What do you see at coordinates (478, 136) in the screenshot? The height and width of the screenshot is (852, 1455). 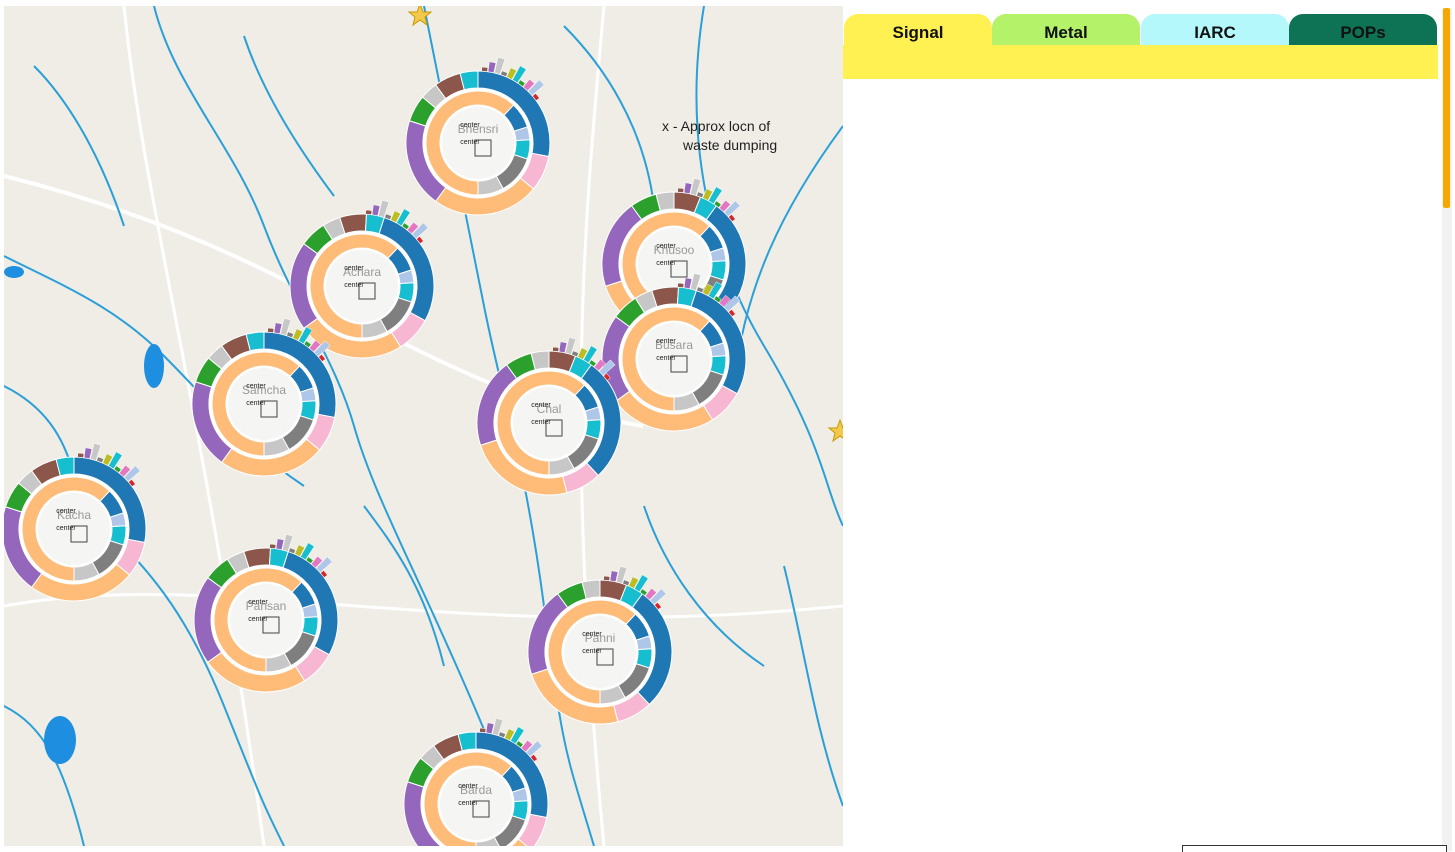 I see `sunburst-chart: Bhensricentercenter` at bounding box center [478, 136].